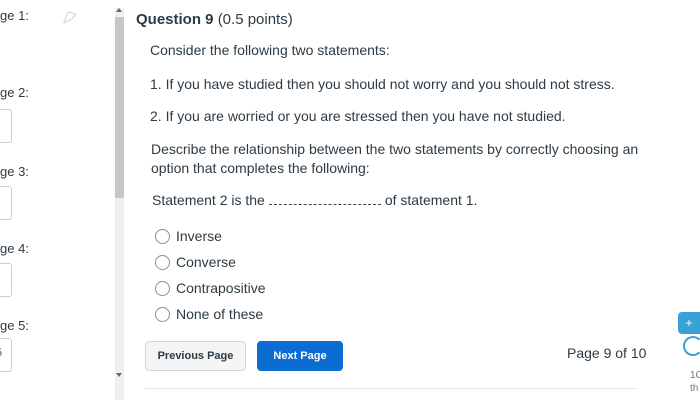  Describe the element at coordinates (14, 15) in the screenshot. I see `sidebar-page-label: ge 1:` at that location.